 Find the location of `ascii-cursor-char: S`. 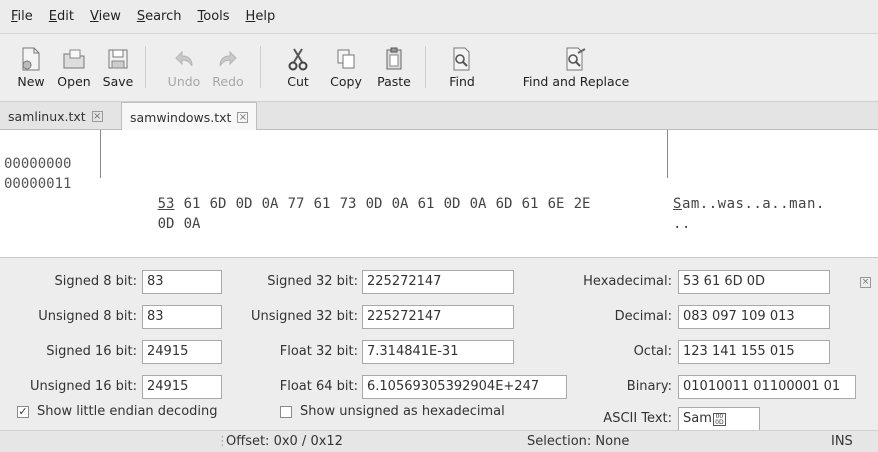

ascii-cursor-char: S is located at coordinates (677, 204).